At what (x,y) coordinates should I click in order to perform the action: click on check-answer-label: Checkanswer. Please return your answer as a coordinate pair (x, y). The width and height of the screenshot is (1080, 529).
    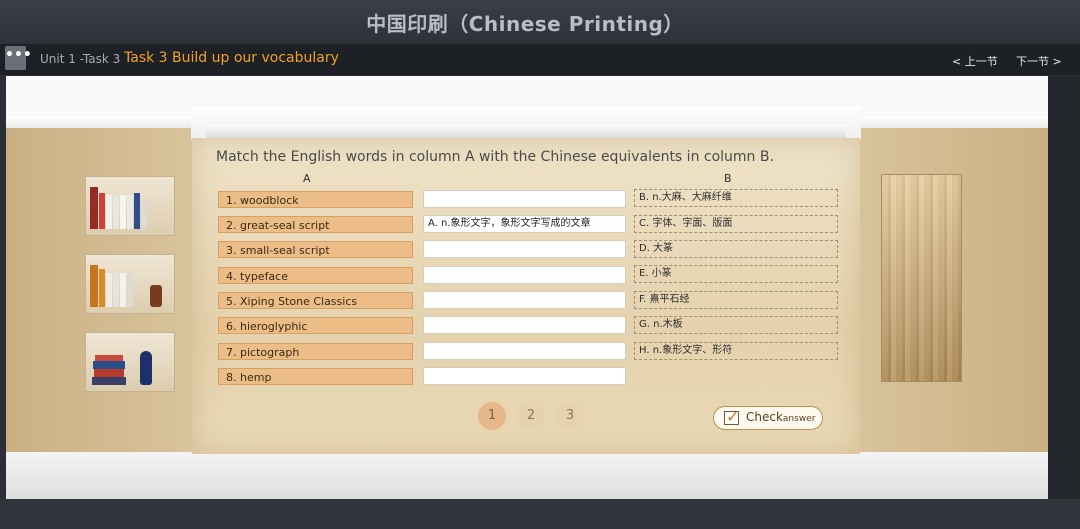
    Looking at the image, I should click on (780, 417).